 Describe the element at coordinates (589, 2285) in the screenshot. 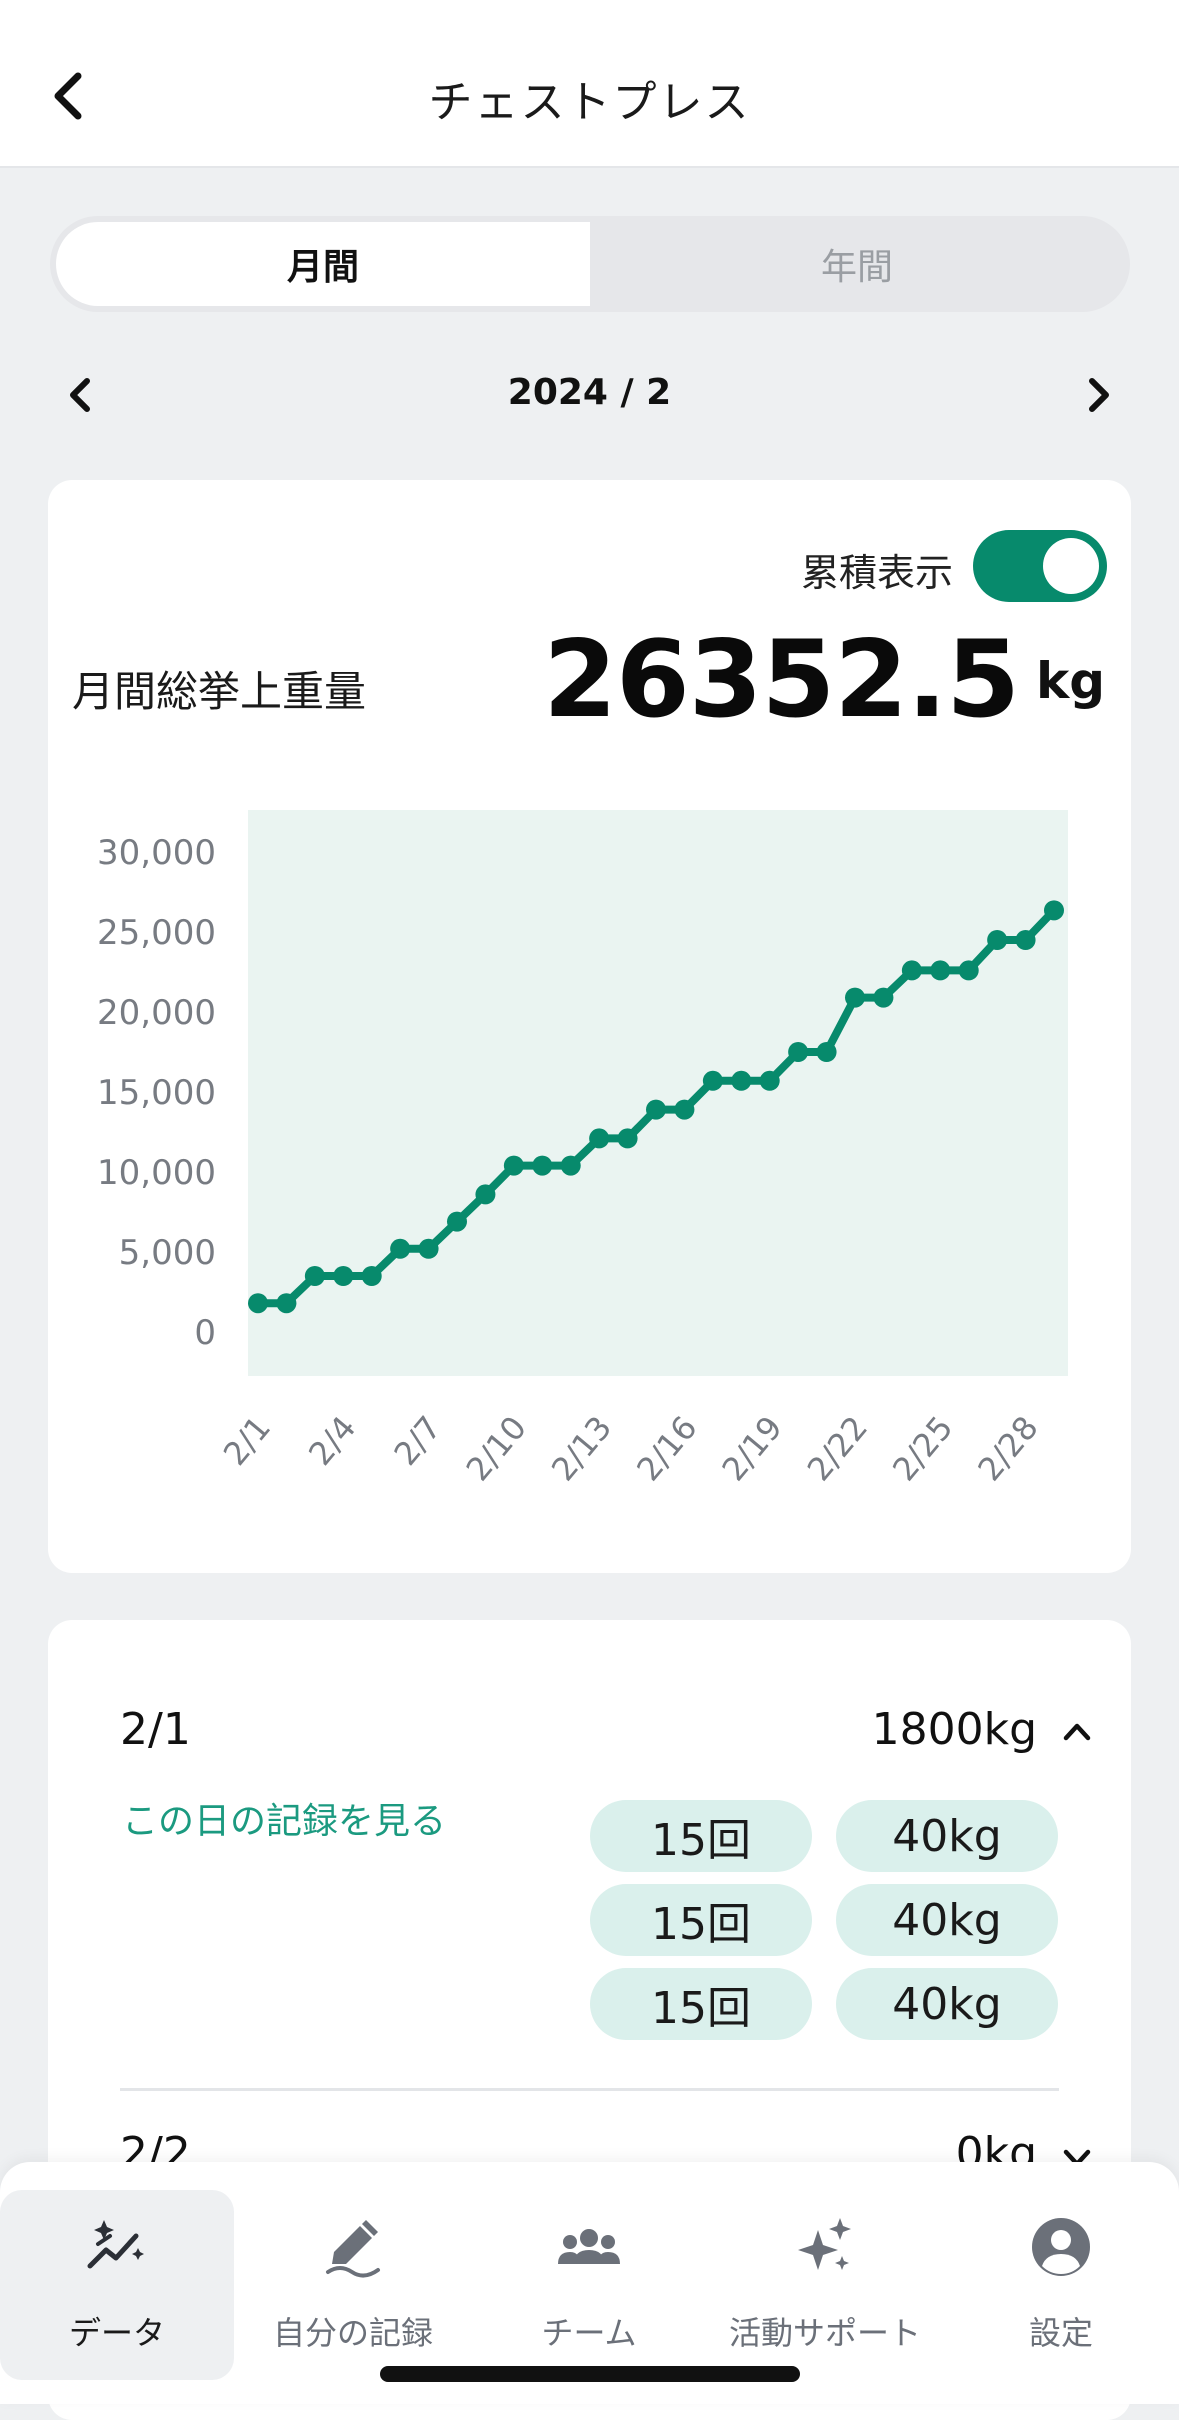

I see `tab-team: チーム` at that location.